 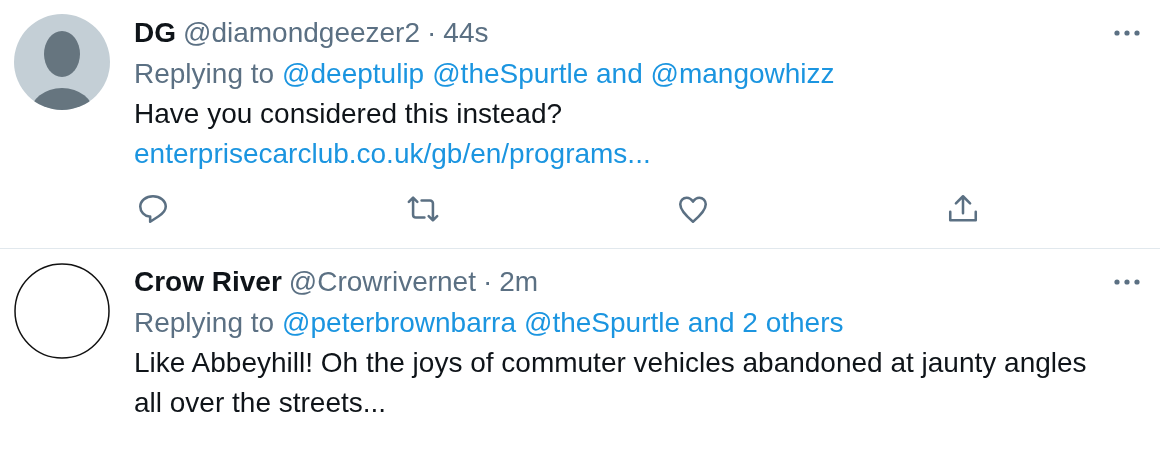 What do you see at coordinates (382, 282) in the screenshot?
I see `user-handle: @Crowrivernet` at bounding box center [382, 282].